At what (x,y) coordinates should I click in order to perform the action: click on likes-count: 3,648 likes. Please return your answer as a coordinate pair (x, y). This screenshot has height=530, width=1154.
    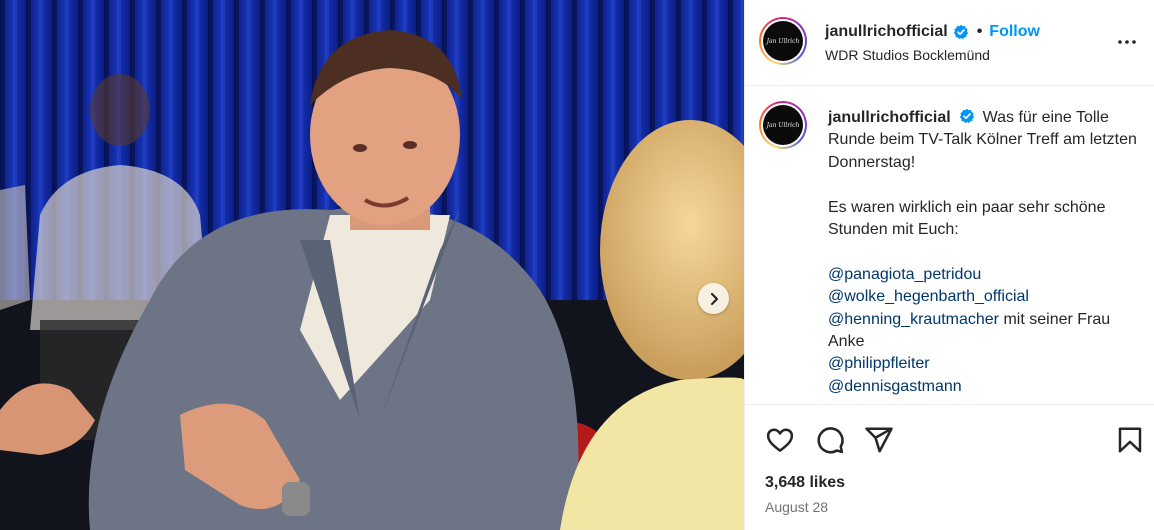
    Looking at the image, I should click on (805, 483).